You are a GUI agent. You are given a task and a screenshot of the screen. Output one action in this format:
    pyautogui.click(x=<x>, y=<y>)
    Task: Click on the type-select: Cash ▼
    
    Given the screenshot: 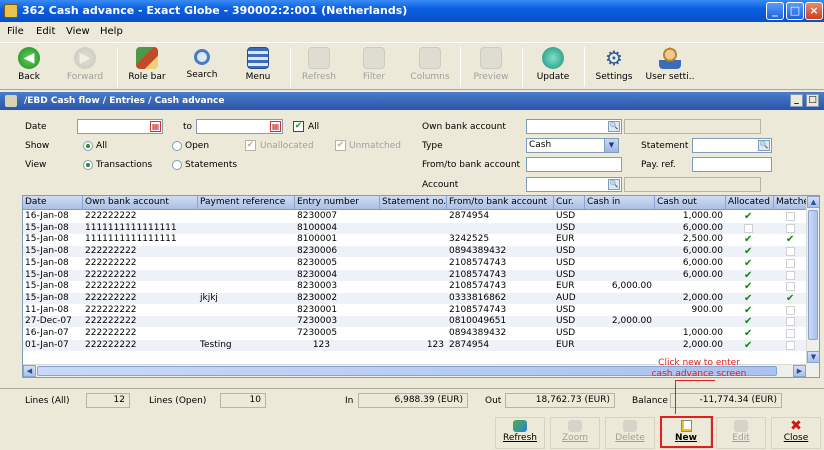 What is the action you would take?
    pyautogui.click(x=572, y=145)
    